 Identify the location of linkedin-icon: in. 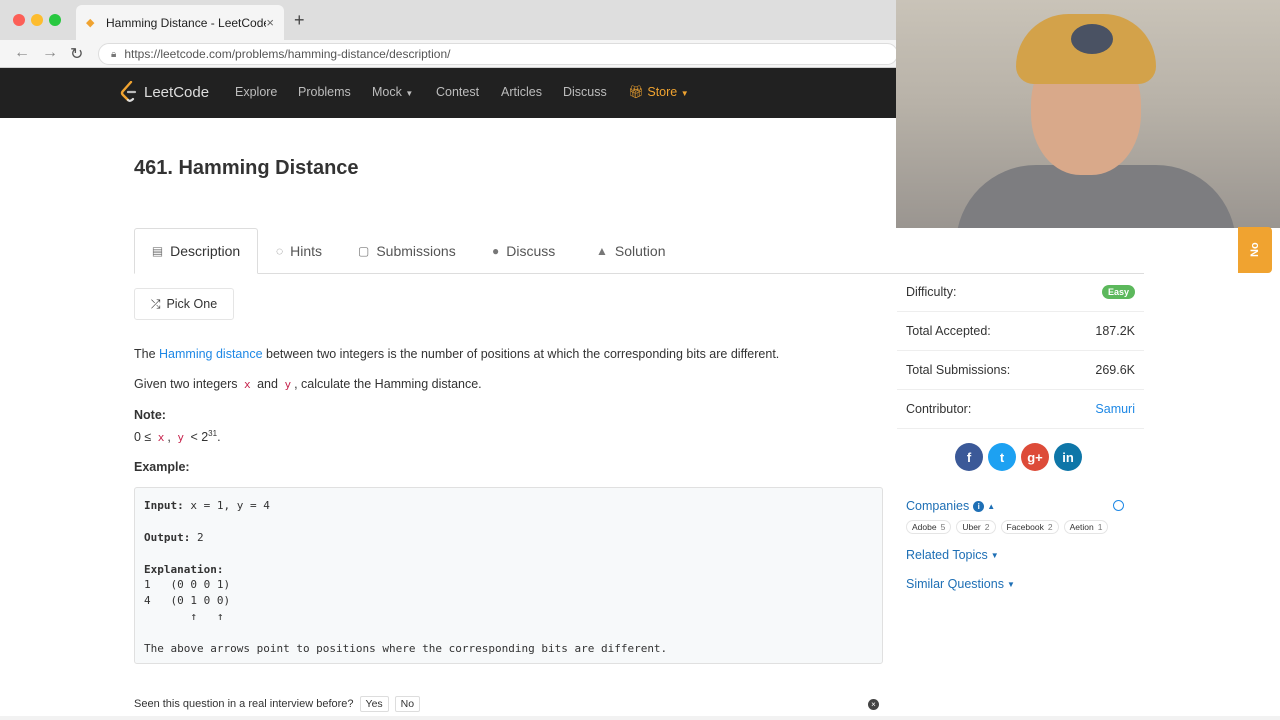
(1068, 457).